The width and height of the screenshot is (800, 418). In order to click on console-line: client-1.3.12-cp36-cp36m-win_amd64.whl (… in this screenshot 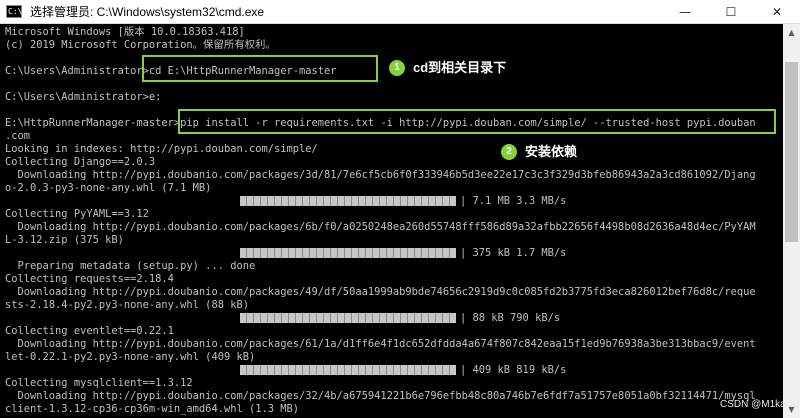, I will do `click(152, 409)`.